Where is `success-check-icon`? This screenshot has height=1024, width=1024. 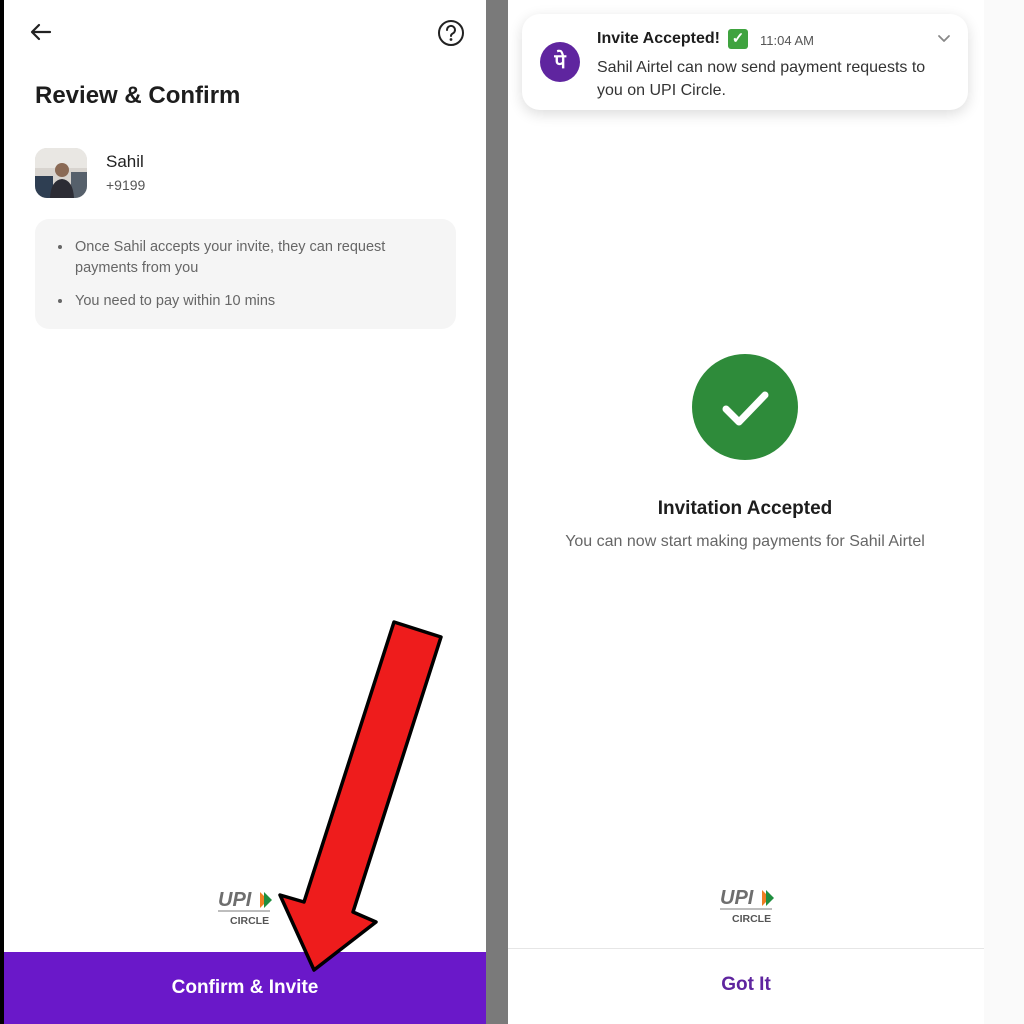
success-check-icon is located at coordinates (745, 407).